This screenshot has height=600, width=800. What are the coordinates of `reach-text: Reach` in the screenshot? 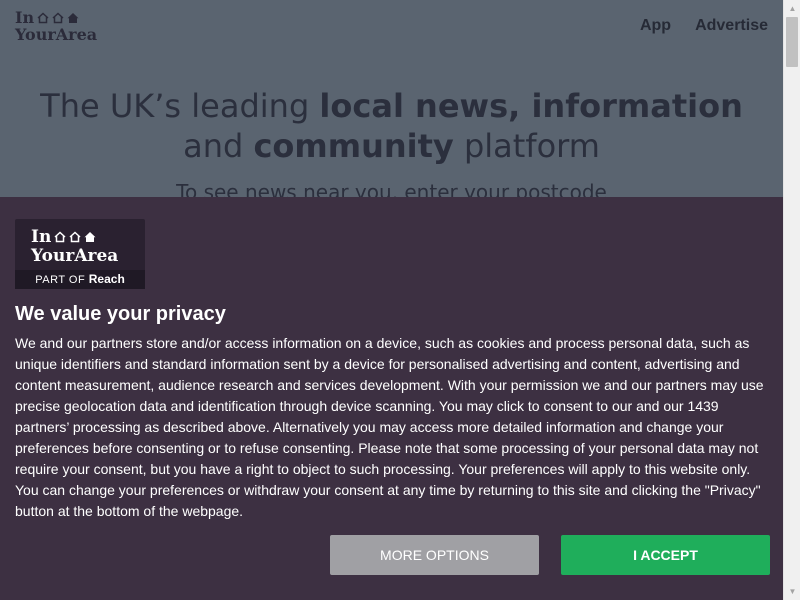 It's located at (106, 279).